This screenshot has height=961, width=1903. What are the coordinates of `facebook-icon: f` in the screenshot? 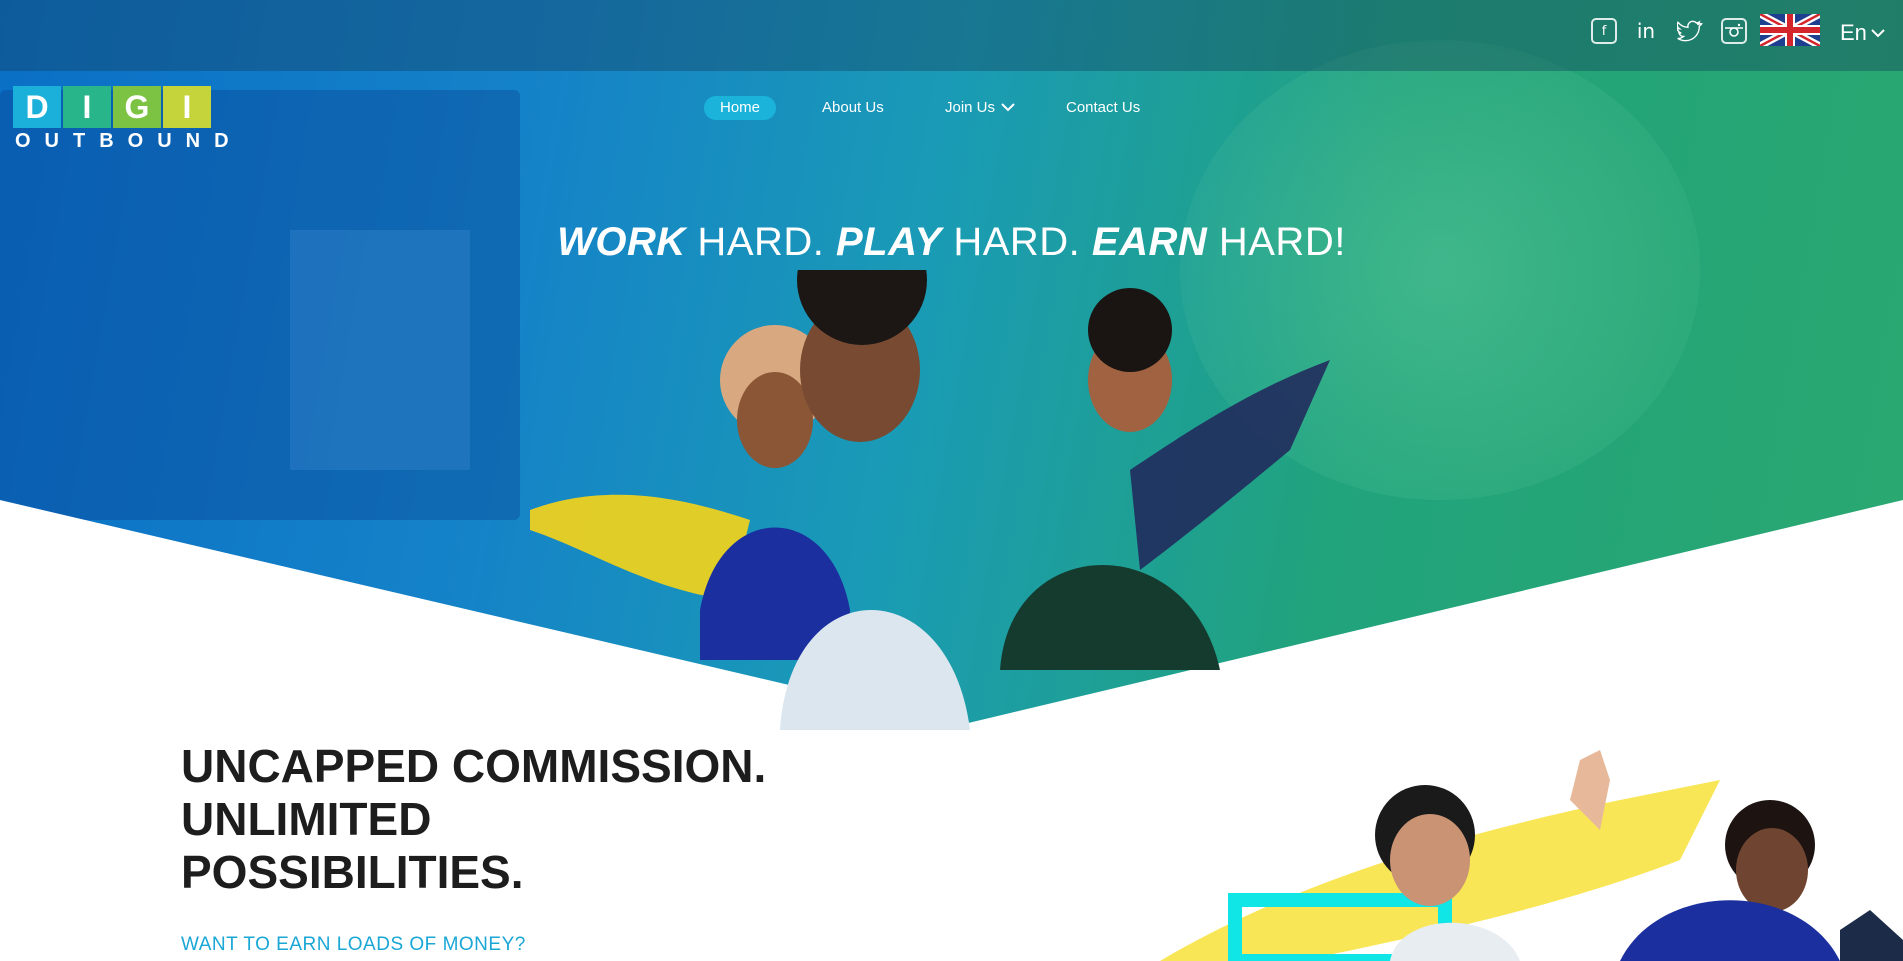 It's located at (1604, 31).